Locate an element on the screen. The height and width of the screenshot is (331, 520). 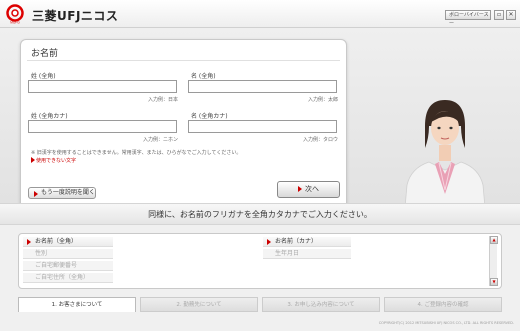
play-arrow-icon is located at coordinates (36, 194).